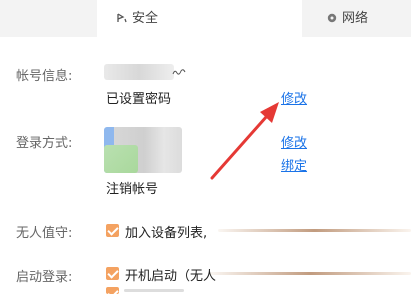 Image resolution: width=411 pixels, height=294 pixels. Describe the element at coordinates (121, 159) in the screenshot. I see `login-method-wechat-blurred` at that location.